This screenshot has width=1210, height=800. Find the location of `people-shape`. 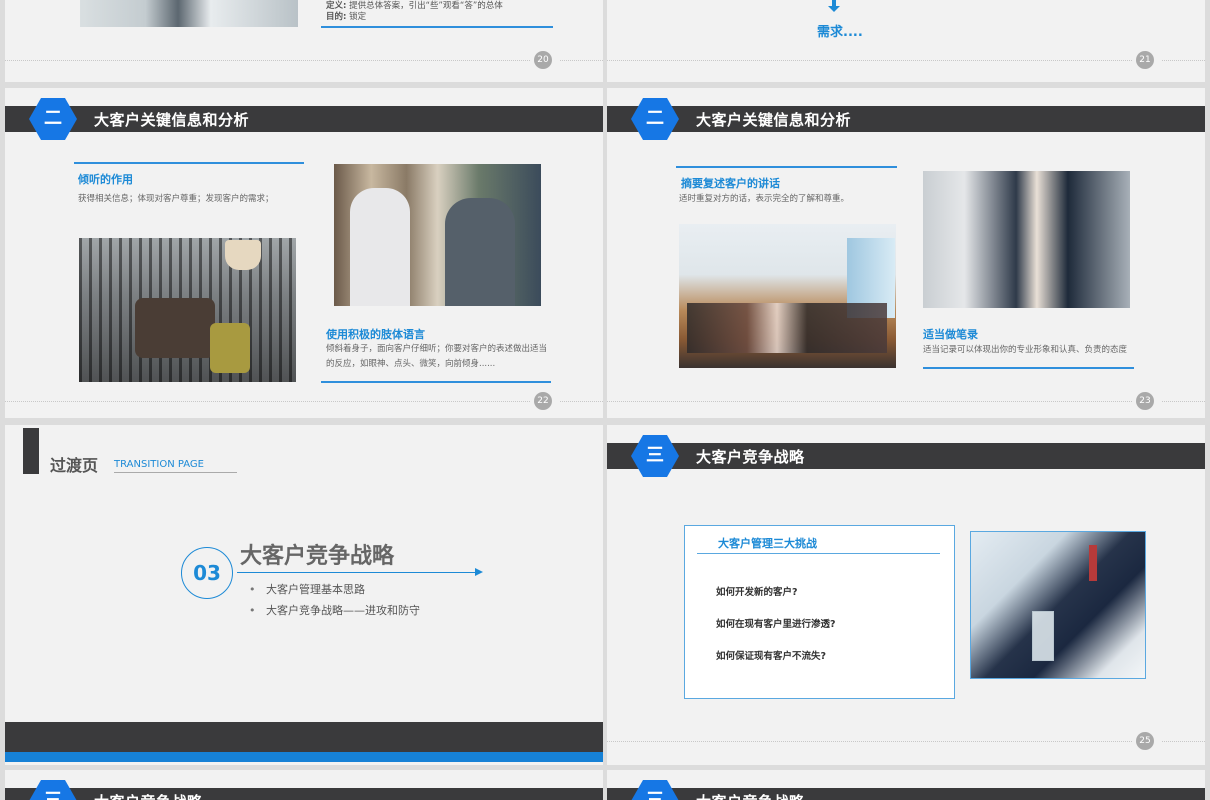

people-shape is located at coordinates (175, 328).